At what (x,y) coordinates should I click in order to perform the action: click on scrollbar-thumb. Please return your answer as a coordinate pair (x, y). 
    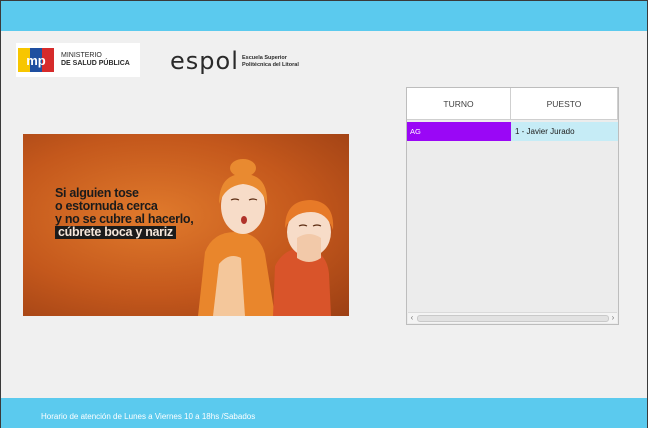
    Looking at the image, I should click on (513, 318).